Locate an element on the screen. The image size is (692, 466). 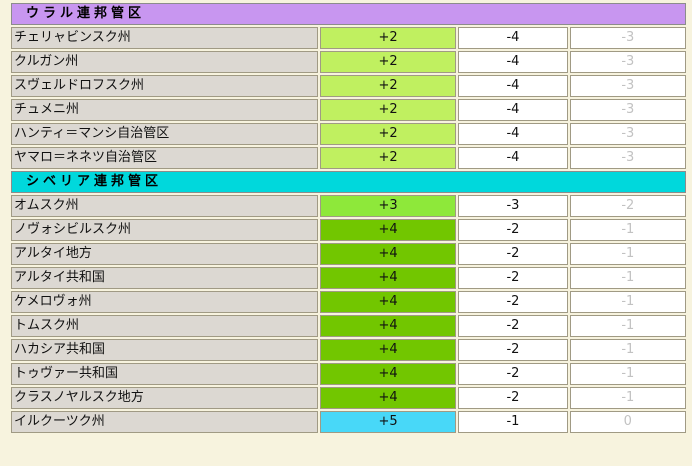
table-row: アルタイ地方 +4 -2 -1 is located at coordinates (348, 254).